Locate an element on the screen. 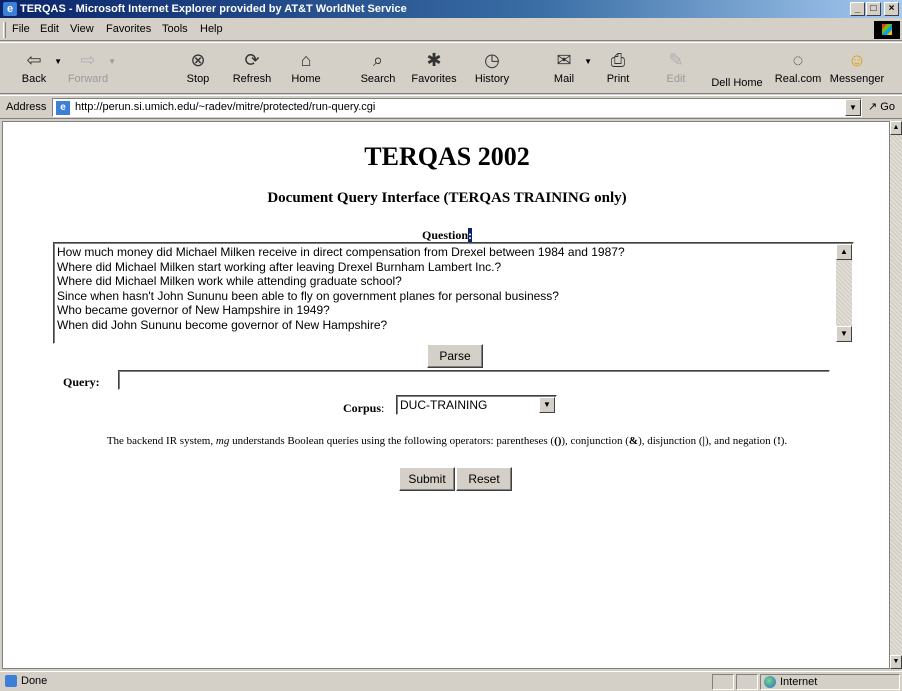 This screenshot has height=691, width=902. zone-cell: Internet is located at coordinates (830, 682).